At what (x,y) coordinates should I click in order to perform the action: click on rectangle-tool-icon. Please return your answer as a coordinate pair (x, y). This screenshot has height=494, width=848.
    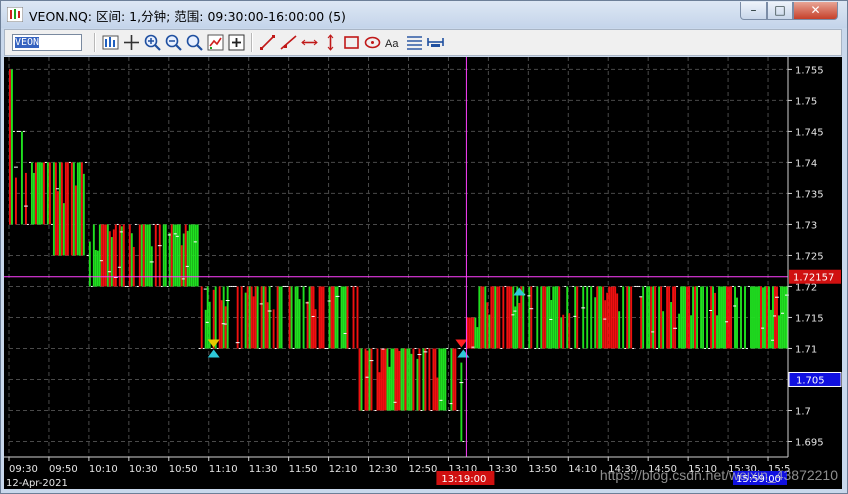
    Looking at the image, I should click on (351, 42).